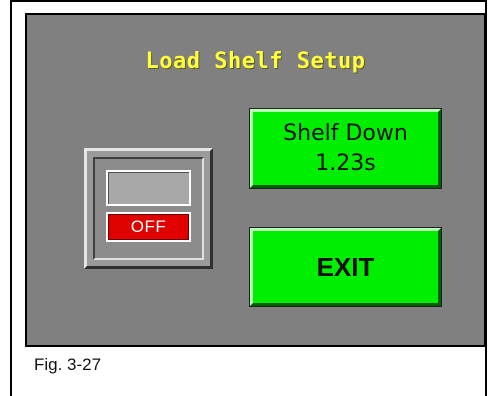 This screenshot has width=488, height=396. Describe the element at coordinates (345, 148) in the screenshot. I see `shelf-down-button: Shelf Down 1.23s` at that location.